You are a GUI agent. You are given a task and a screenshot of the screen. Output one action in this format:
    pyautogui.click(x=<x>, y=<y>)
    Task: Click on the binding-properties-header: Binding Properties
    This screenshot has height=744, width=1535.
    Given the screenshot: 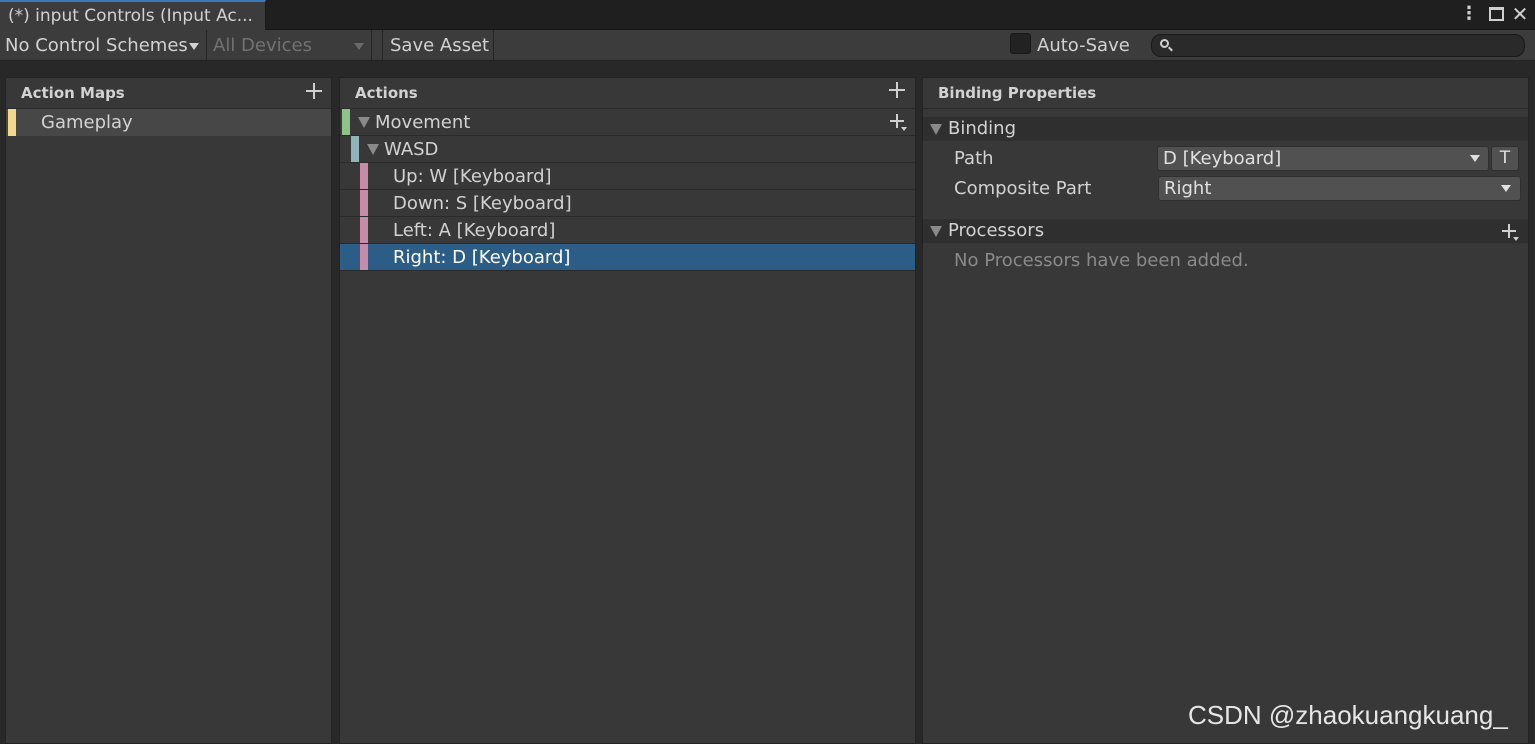 What is the action you would take?
    pyautogui.click(x=1225, y=93)
    